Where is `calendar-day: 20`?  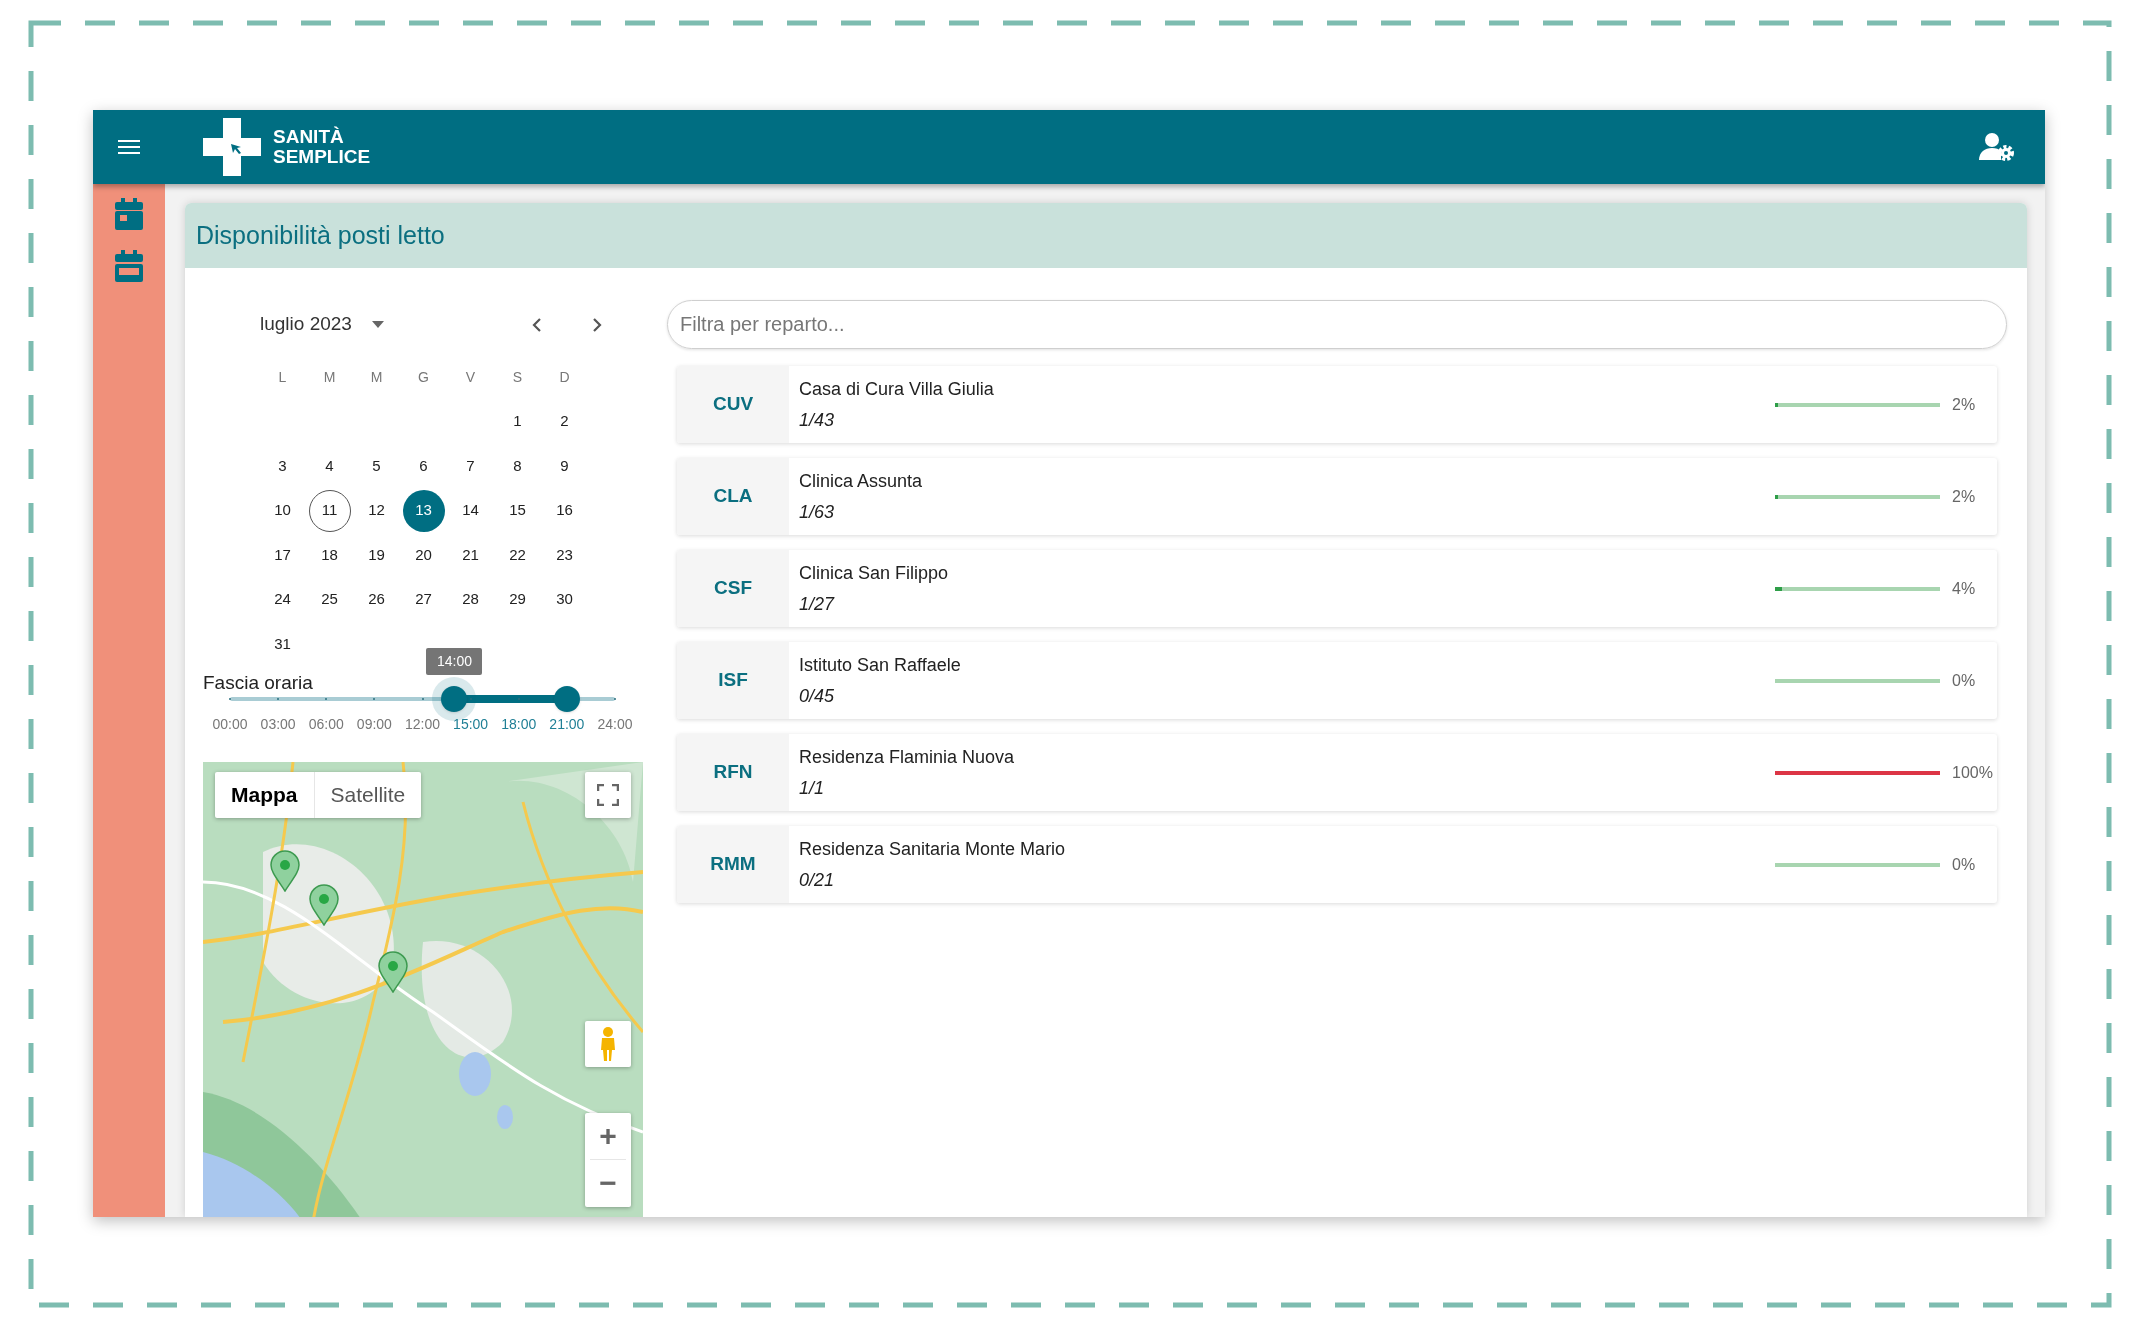 calendar-day: 20 is located at coordinates (423, 555).